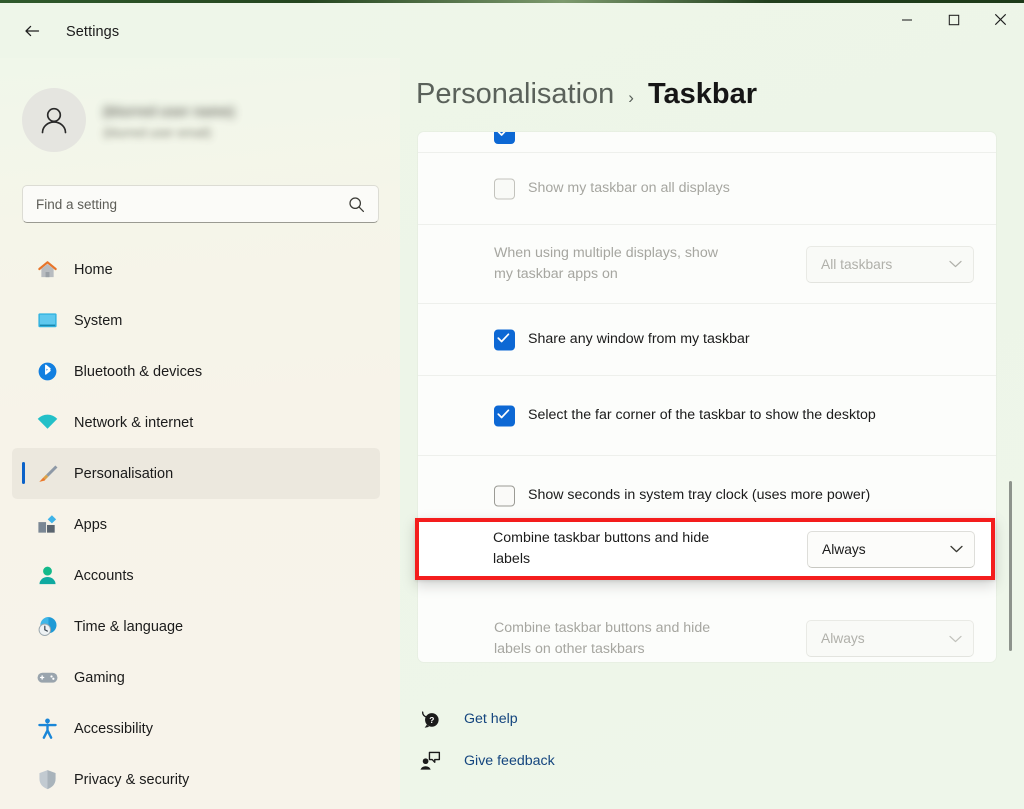 Image resolution: width=1024 pixels, height=809 pixels. I want to click on dropdown-multiple-displays-apps: All taskbars, so click(890, 264).